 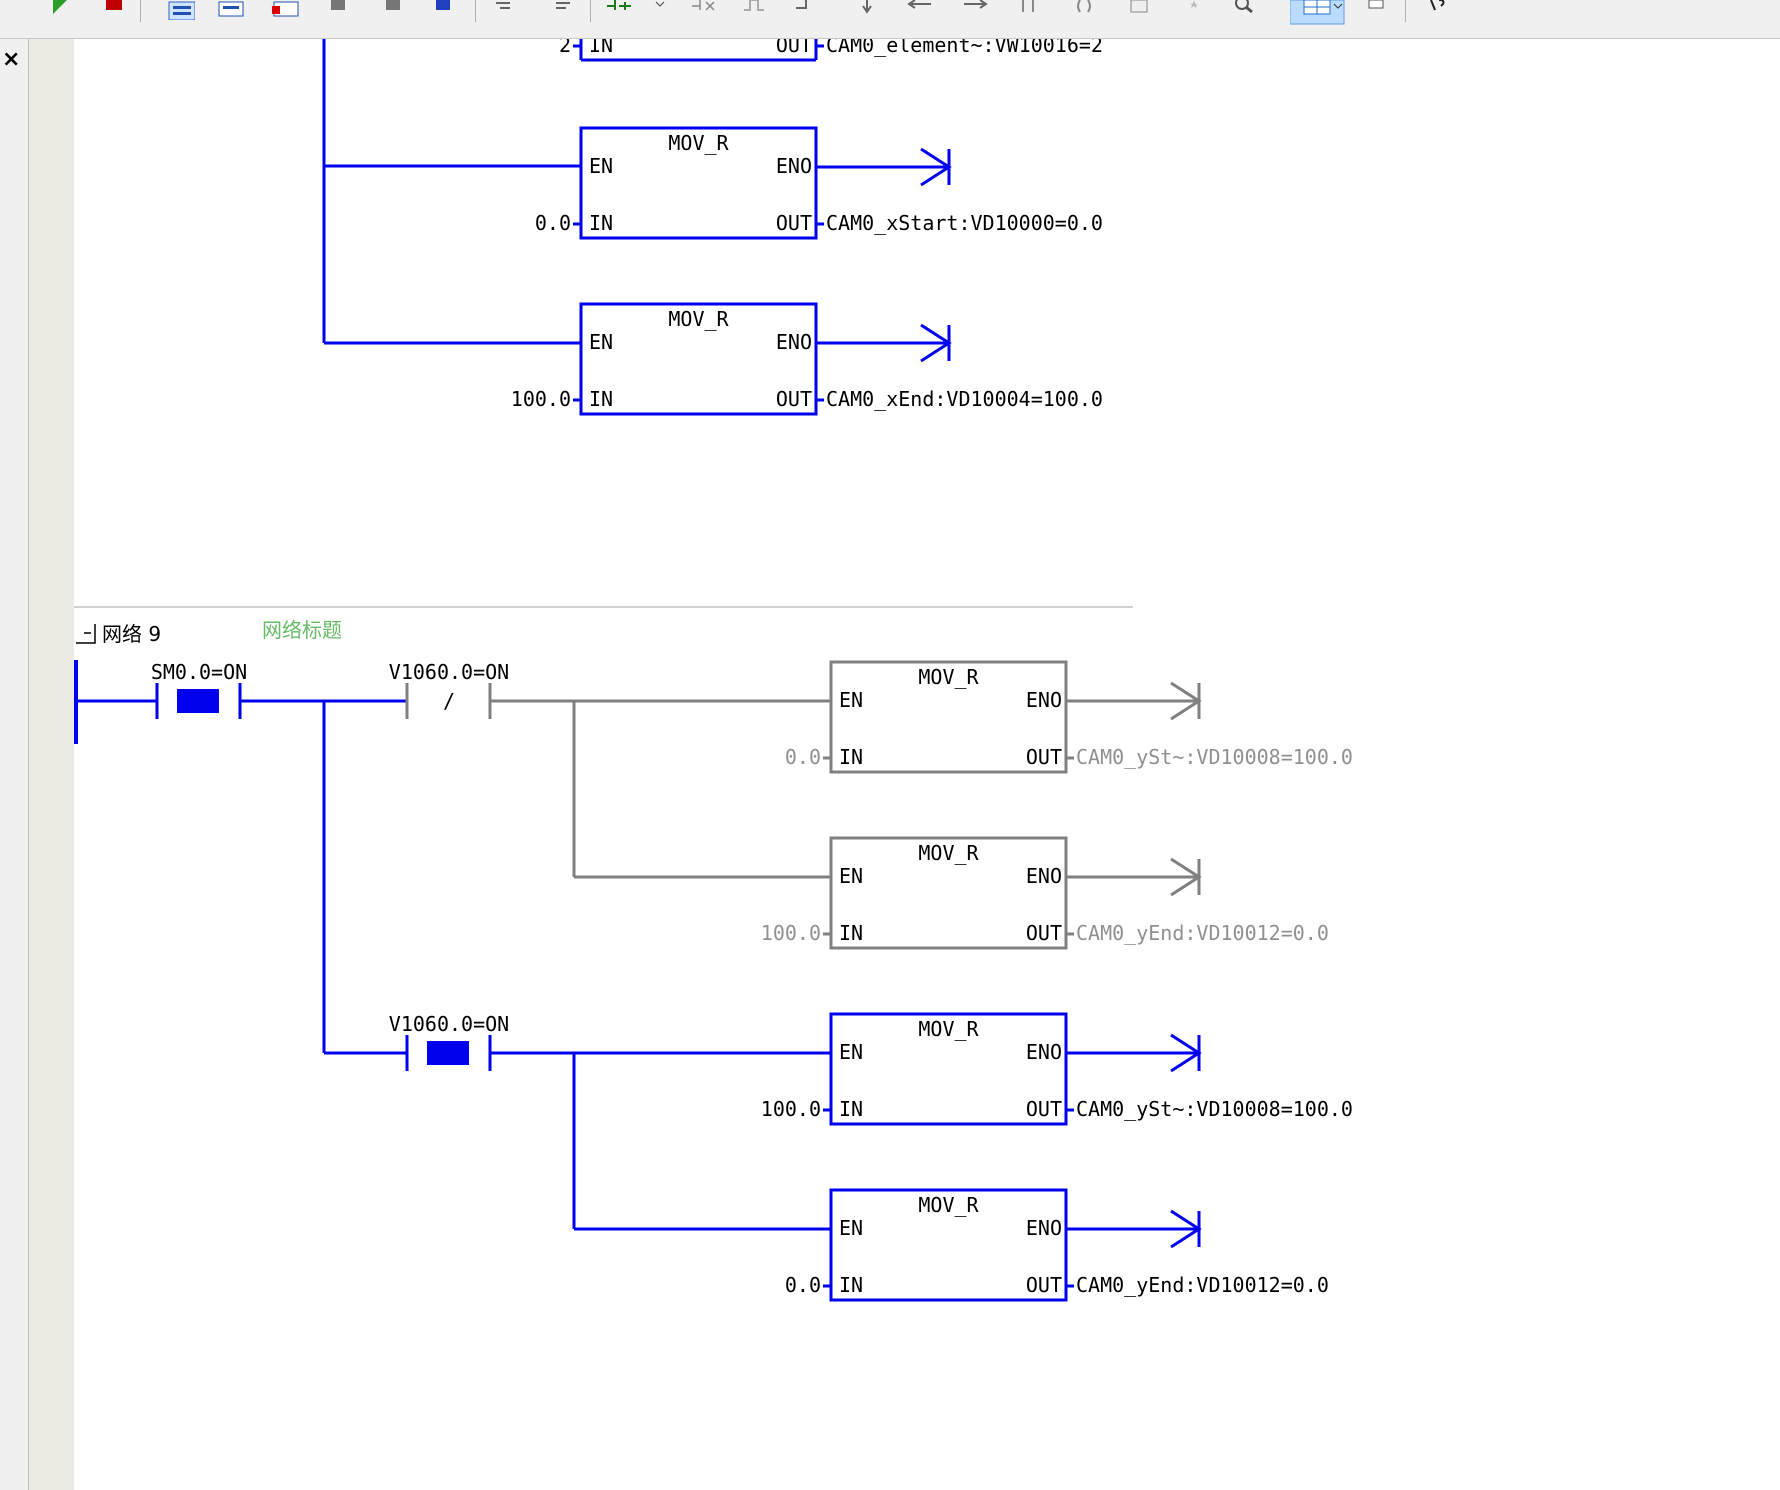 What do you see at coordinates (14, 764) in the screenshot?
I see `left-panel-frame: ×` at bounding box center [14, 764].